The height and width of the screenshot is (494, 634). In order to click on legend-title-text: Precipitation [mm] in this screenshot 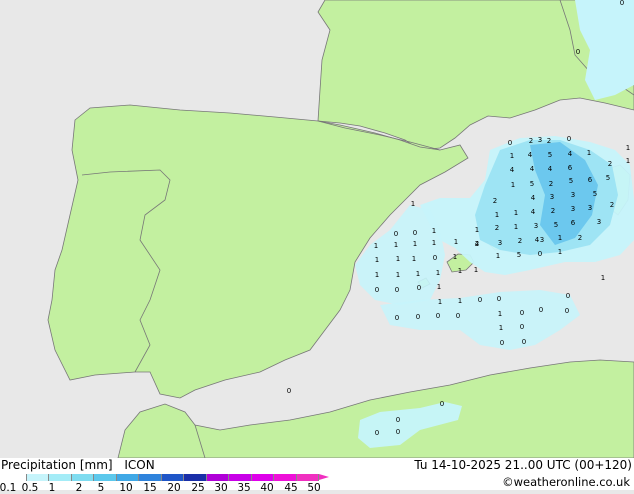, I will do `click(57, 465)`.